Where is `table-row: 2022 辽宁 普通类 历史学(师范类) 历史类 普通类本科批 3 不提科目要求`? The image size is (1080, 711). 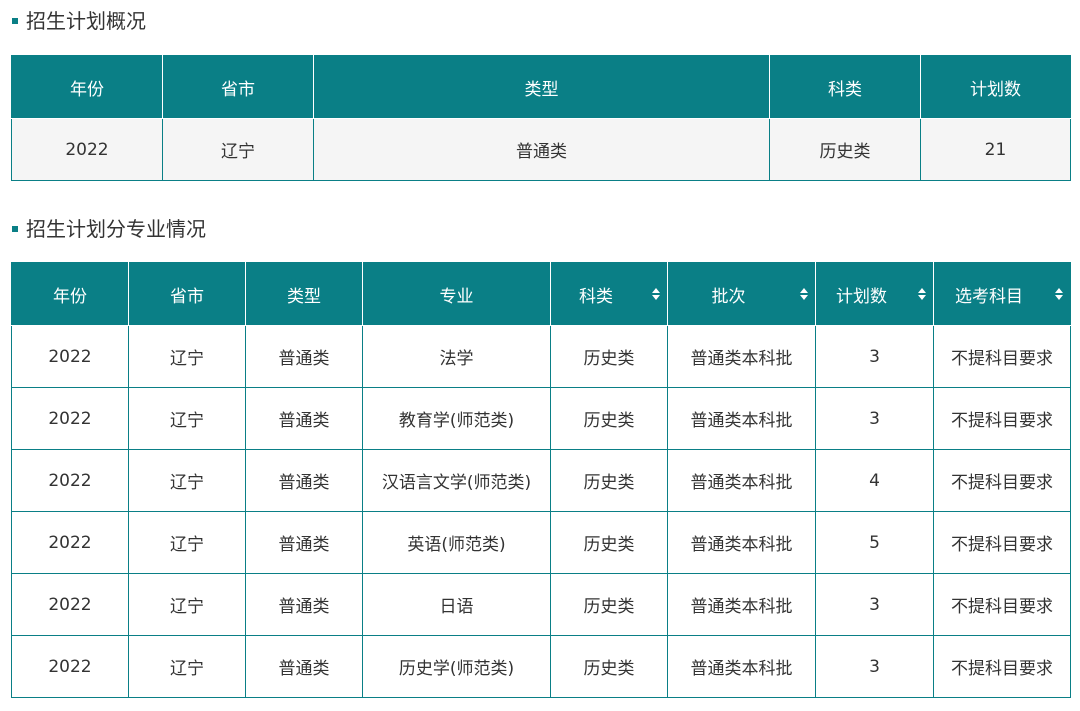
table-row: 2022 辽宁 普通类 历史学(师范类) 历史类 普通类本科批 3 不提科目要求 is located at coordinates (541, 666).